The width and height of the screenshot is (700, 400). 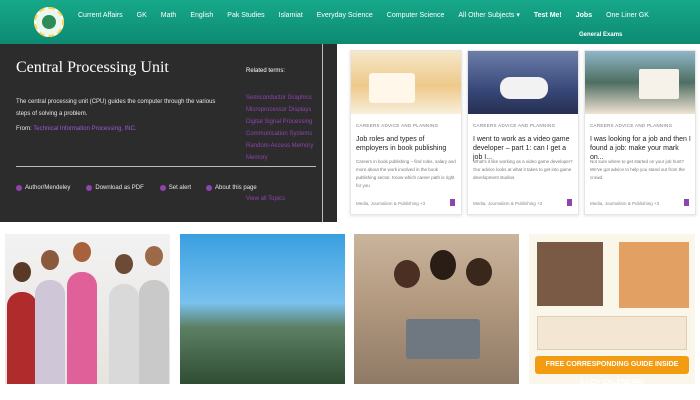 I want to click on mendeley-button: Author/Mendeley, so click(x=43, y=188).